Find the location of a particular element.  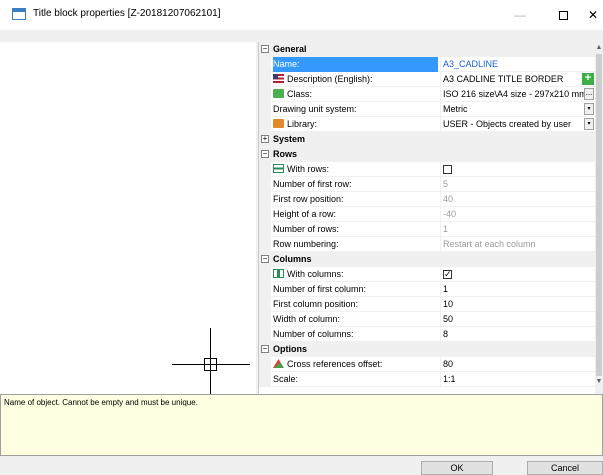

library-select: USER - Objects created by user ▾ is located at coordinates (518, 124).